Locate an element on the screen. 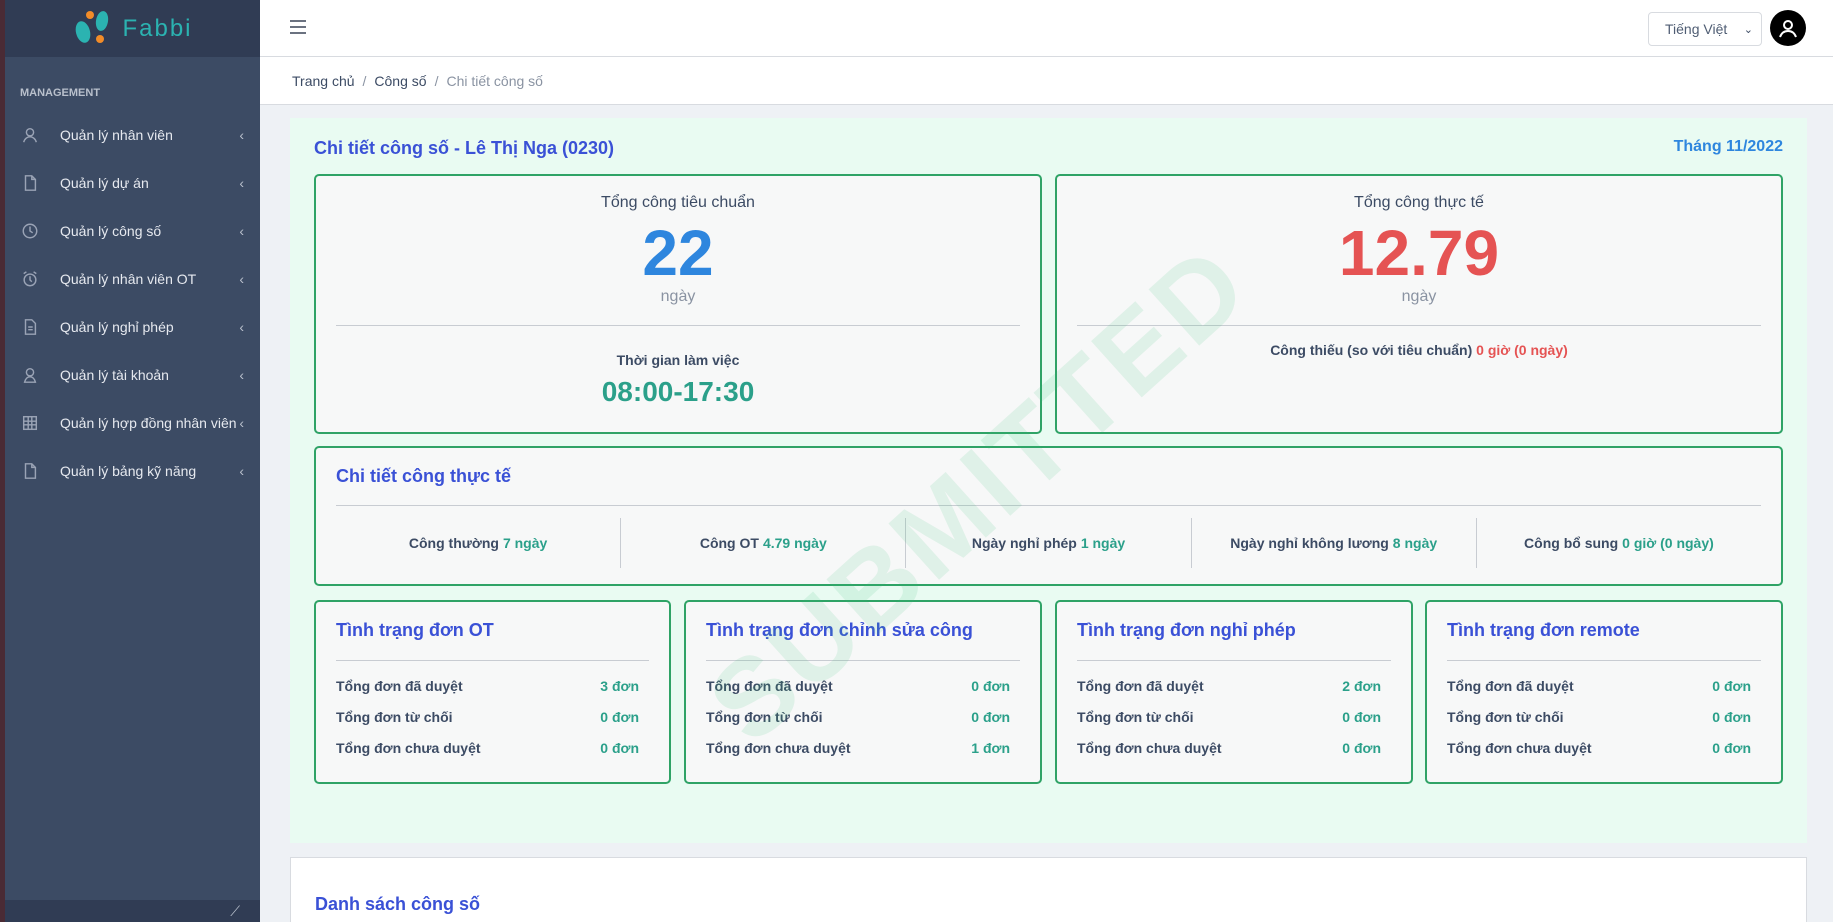 Image resolution: width=1833 pixels, height=922 pixels. sidebar-item-employees: Quản lý nhân viên ‹ is located at coordinates (132, 135).